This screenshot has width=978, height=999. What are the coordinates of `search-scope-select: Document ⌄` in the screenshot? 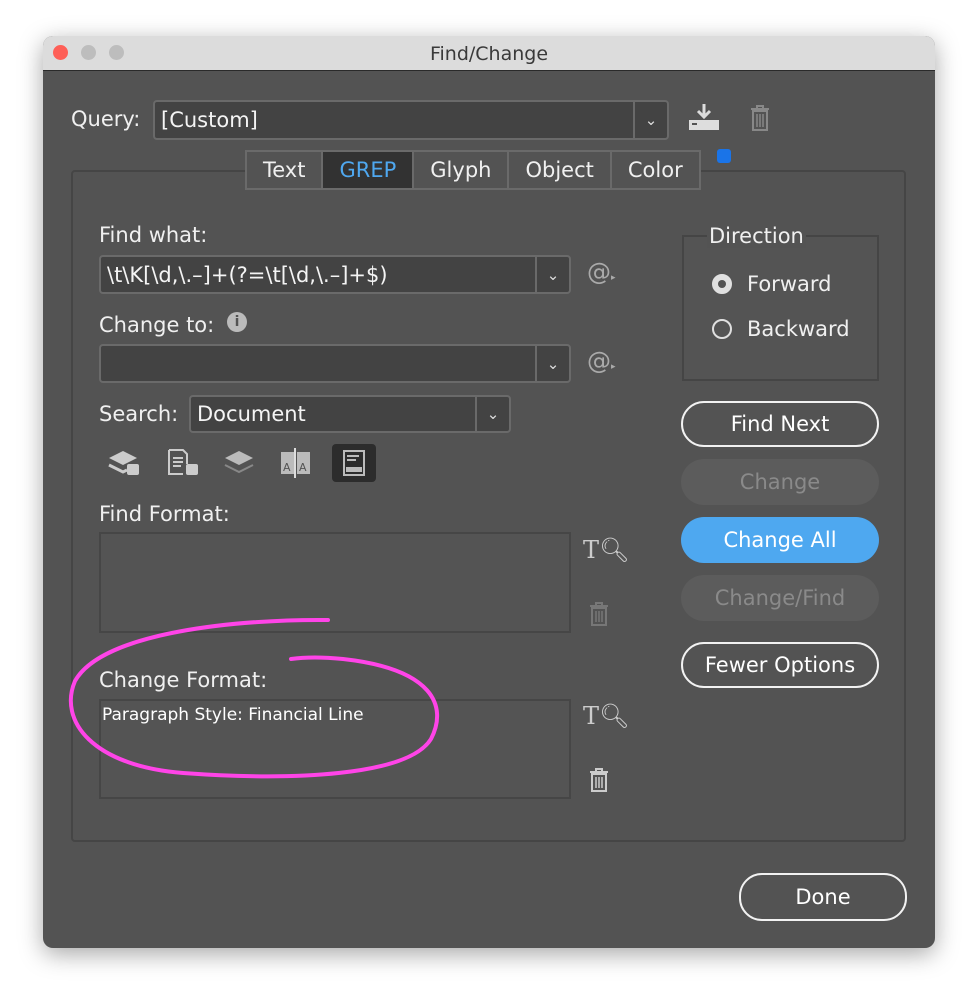 It's located at (350, 414).